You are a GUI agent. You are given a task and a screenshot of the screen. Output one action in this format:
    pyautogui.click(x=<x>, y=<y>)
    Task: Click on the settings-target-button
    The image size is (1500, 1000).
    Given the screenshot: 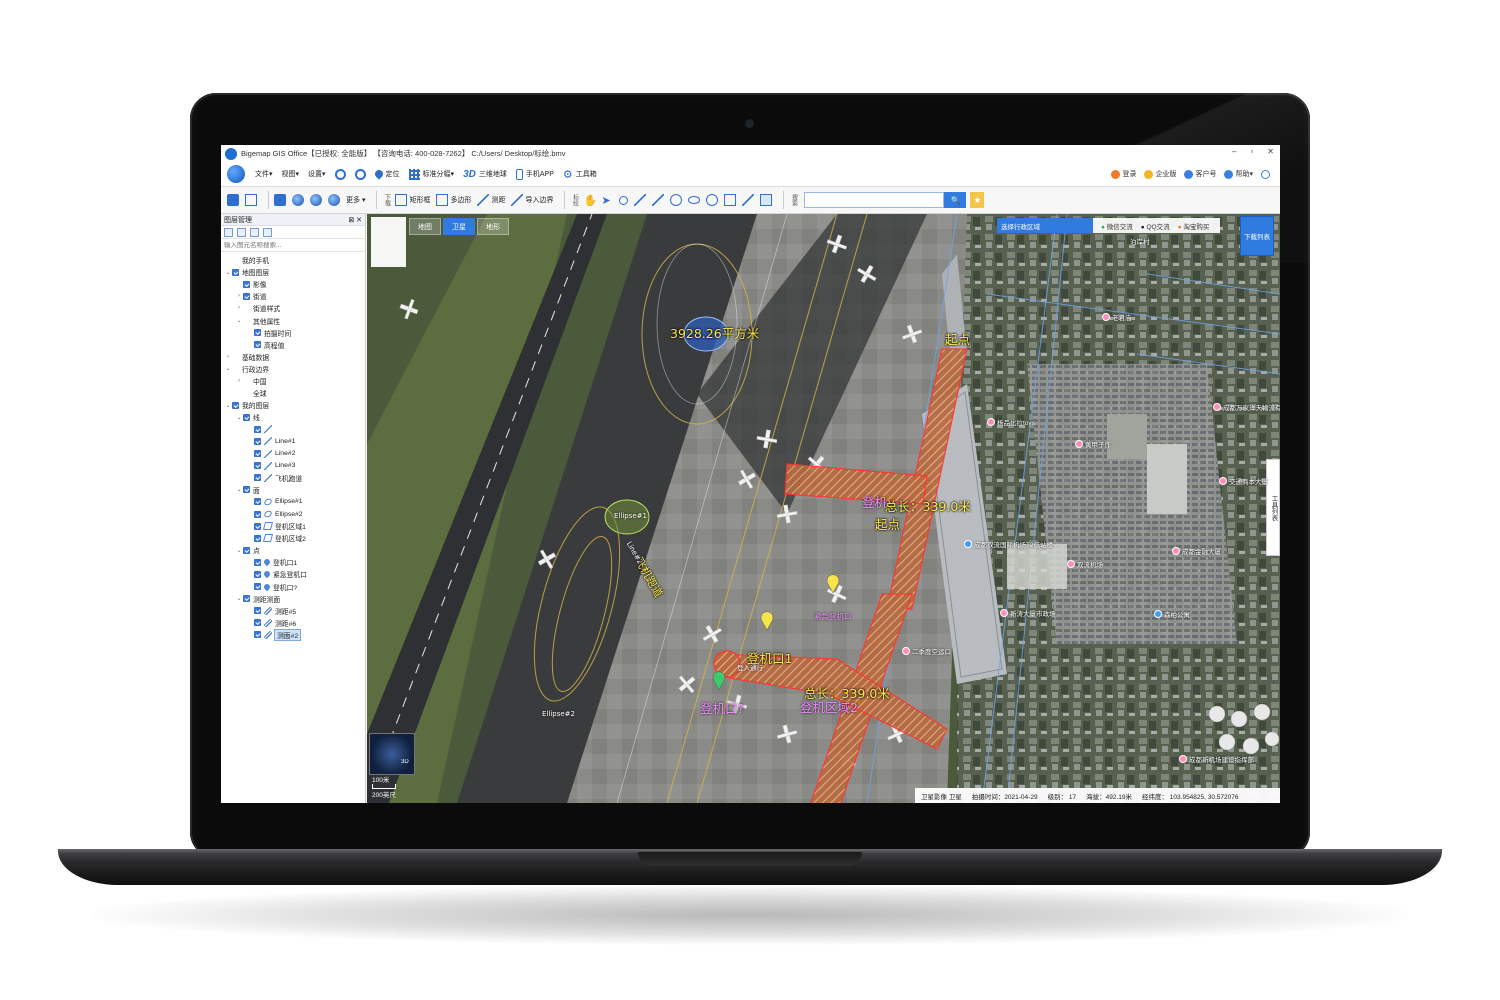 What is the action you would take?
    pyautogui.click(x=1265, y=174)
    